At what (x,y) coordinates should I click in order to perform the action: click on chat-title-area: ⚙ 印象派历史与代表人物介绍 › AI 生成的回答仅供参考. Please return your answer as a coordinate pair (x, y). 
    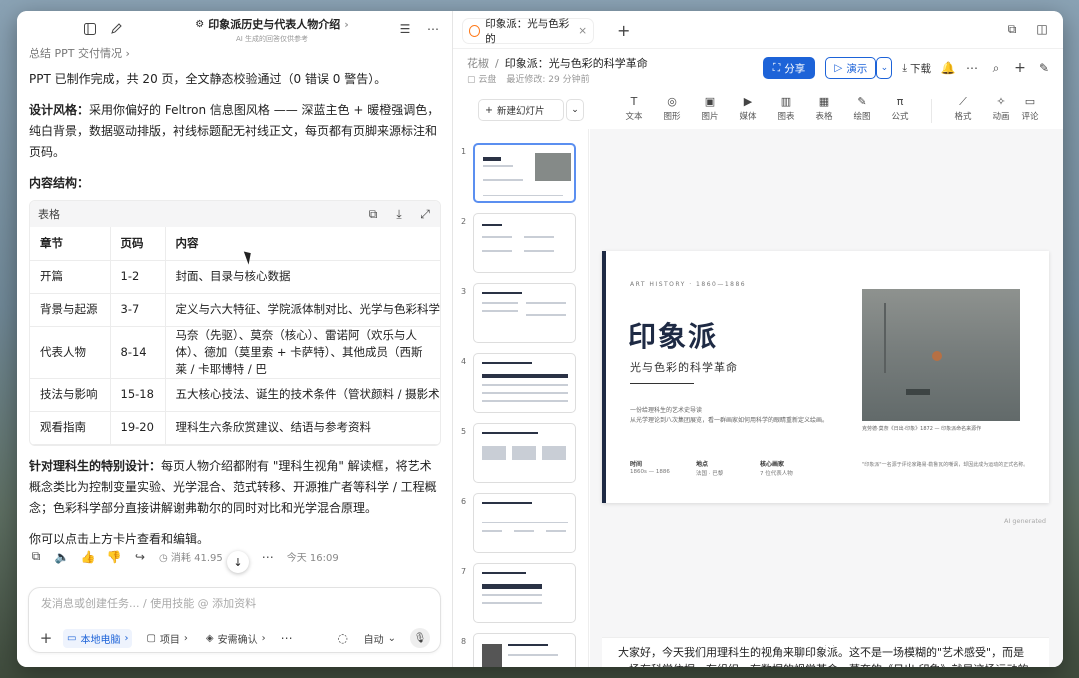
    Looking at the image, I should click on (272, 30).